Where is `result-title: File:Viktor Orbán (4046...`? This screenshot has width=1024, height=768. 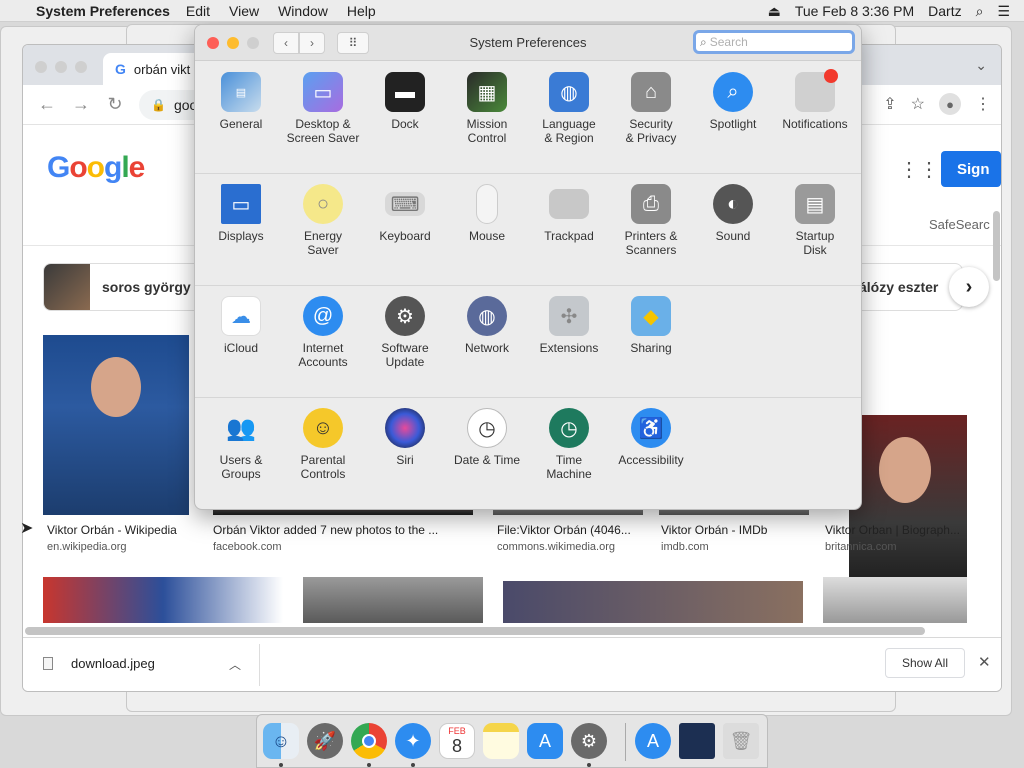
result-title: File:Viktor Orbán (4046... is located at coordinates (564, 530).